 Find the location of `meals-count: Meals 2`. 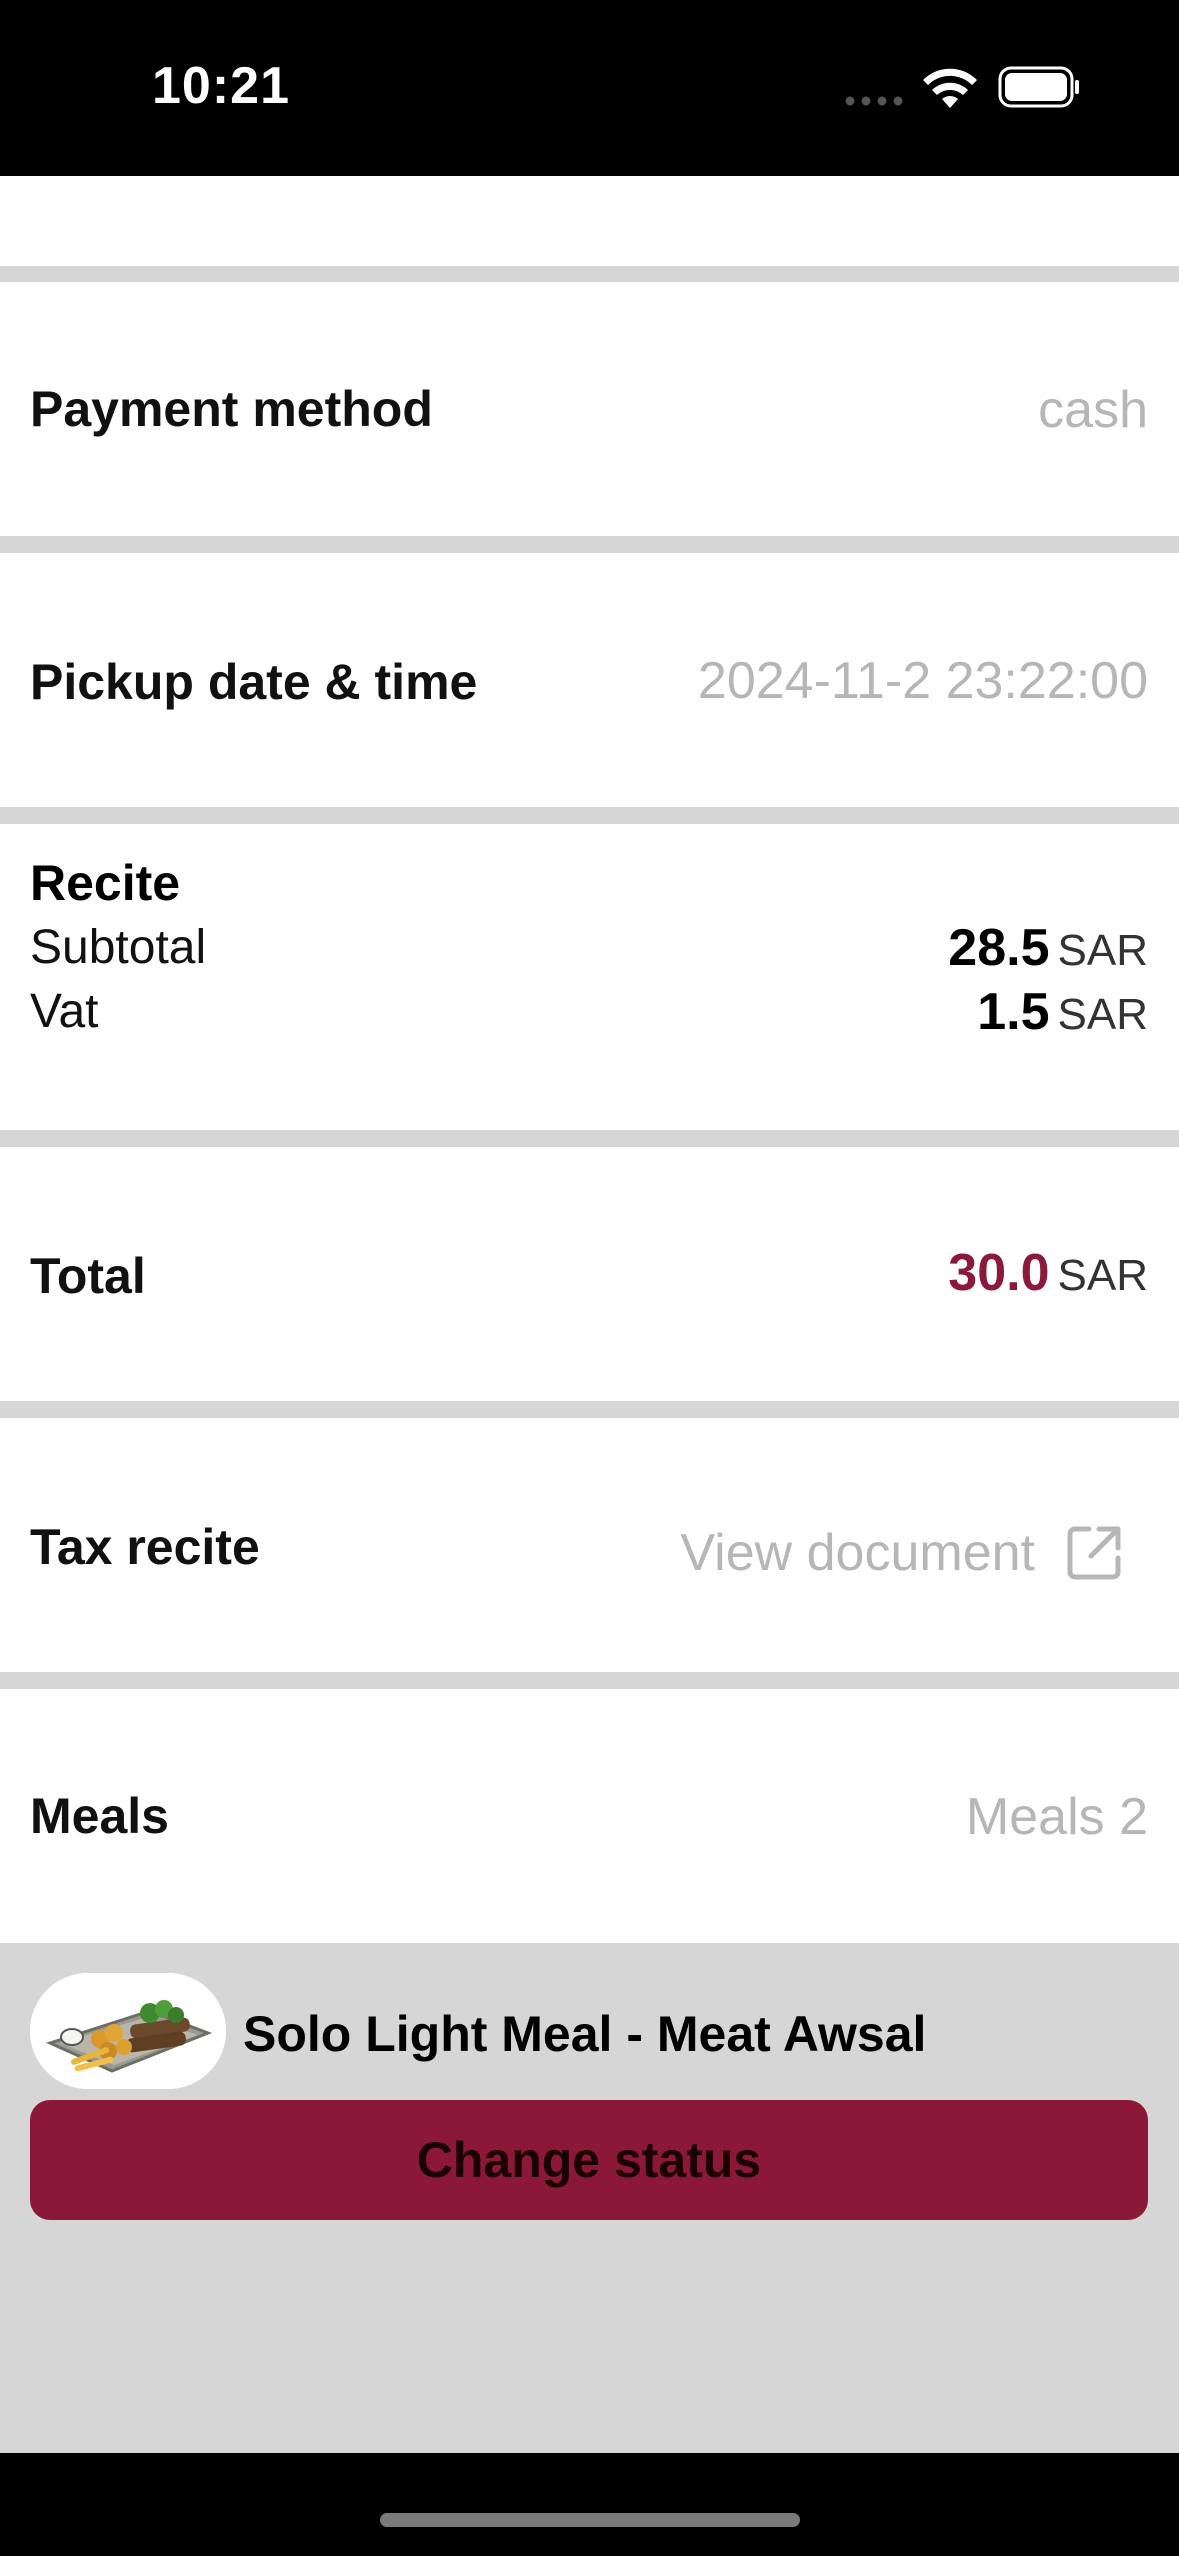

meals-count: Meals 2 is located at coordinates (1056, 1817).